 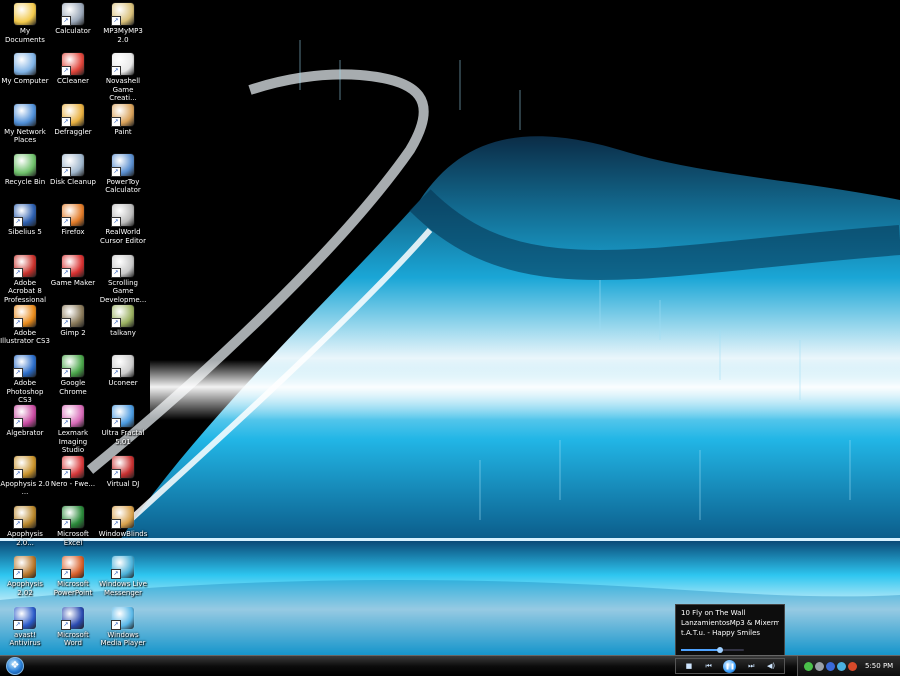 What do you see at coordinates (122, 316) in the screenshot?
I see `talkany-icon: ↗` at bounding box center [122, 316].